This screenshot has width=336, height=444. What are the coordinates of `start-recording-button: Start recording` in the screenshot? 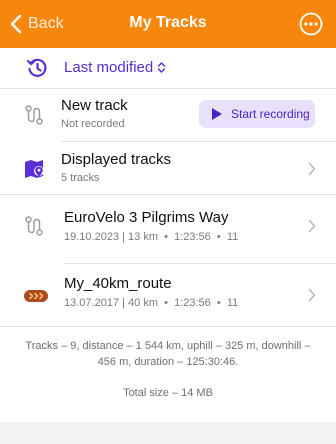 It's located at (257, 114).